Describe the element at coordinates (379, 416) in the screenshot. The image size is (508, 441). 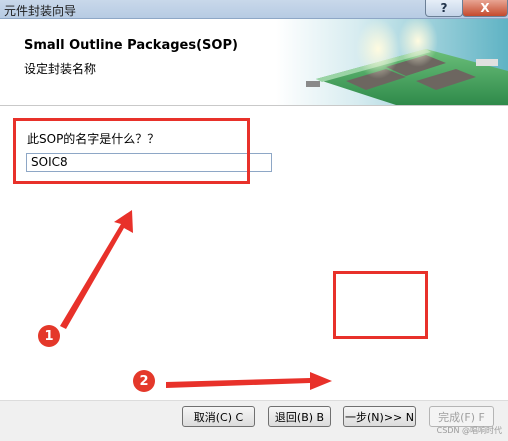
I see `next-button: 一步(N)>> N` at that location.